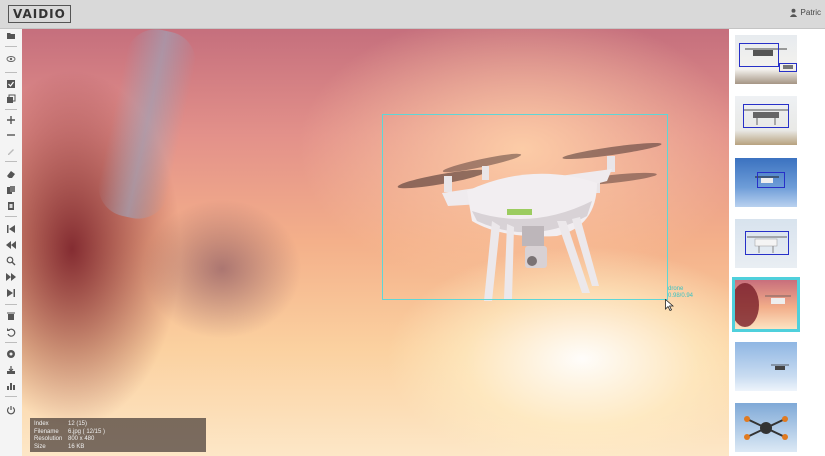  What do you see at coordinates (681, 292) in the screenshot?
I see `detection-label: drone 0.98/0.94` at bounding box center [681, 292].